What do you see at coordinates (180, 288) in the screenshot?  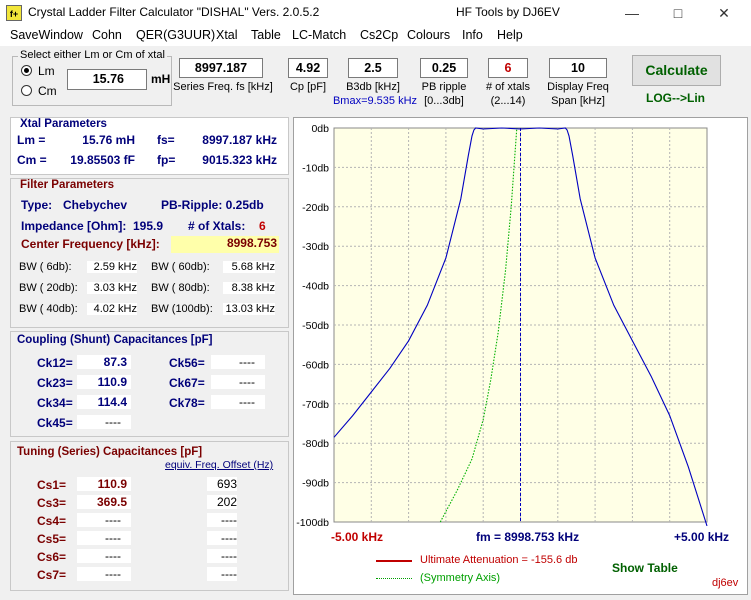 I see `bw-80db-label: BW ( 80db):` at bounding box center [180, 288].